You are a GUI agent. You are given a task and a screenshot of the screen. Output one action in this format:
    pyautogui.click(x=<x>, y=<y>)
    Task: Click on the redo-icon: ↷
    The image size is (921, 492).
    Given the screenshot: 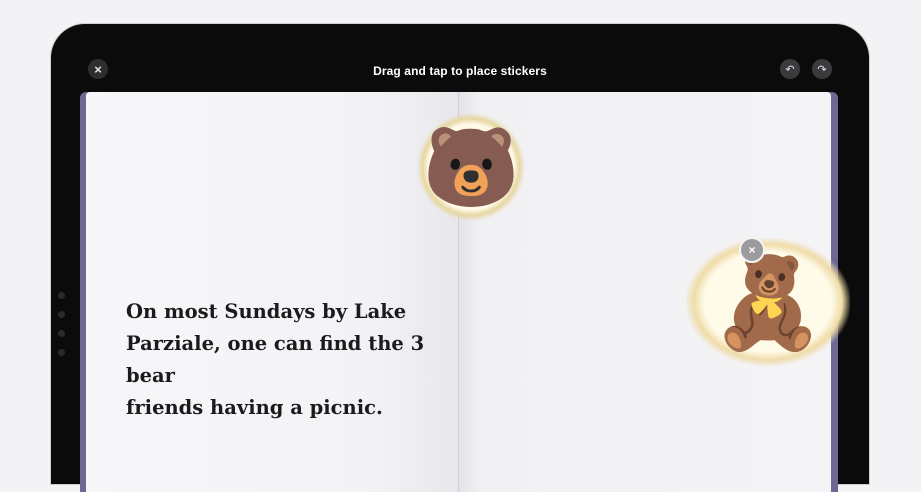 What is the action you would take?
    pyautogui.click(x=822, y=69)
    